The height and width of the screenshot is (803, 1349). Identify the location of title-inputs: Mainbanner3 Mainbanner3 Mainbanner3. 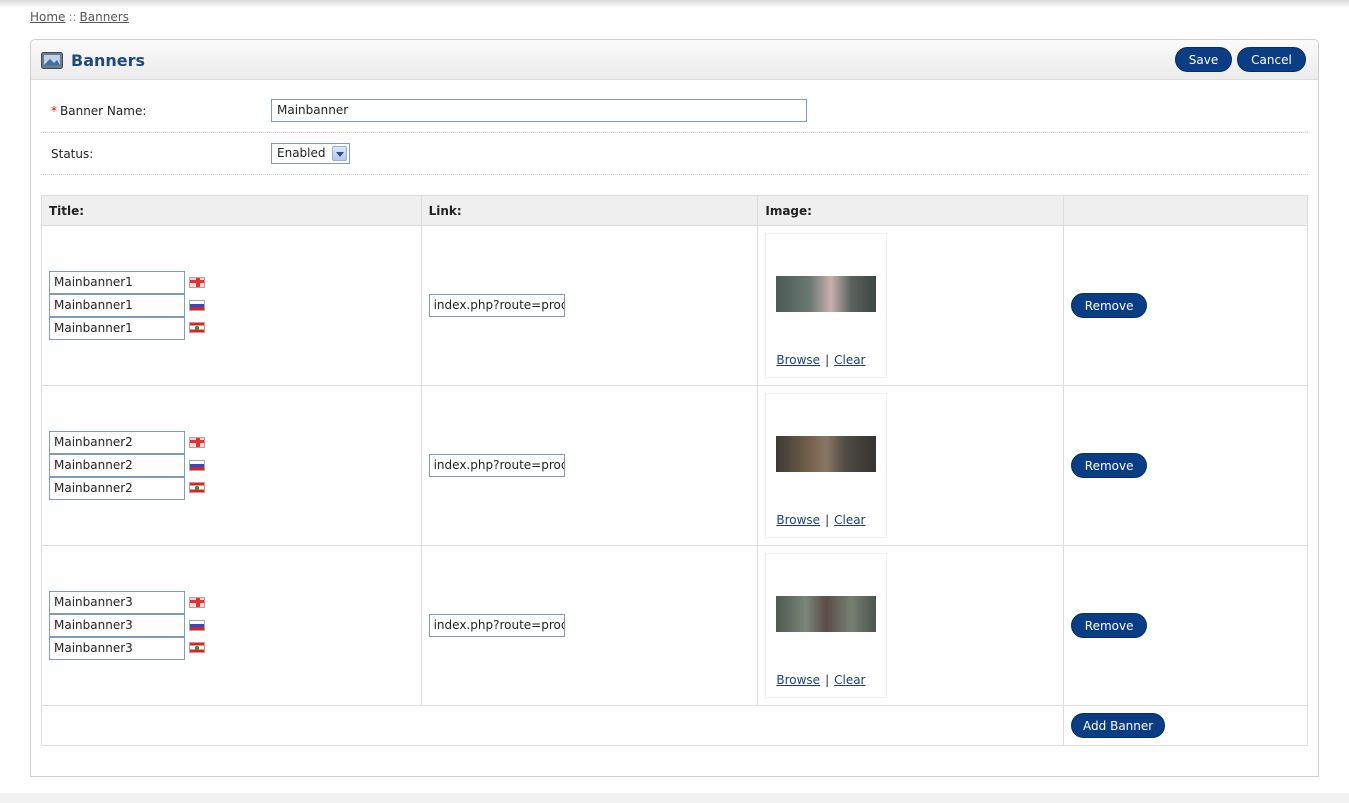
(231, 625).